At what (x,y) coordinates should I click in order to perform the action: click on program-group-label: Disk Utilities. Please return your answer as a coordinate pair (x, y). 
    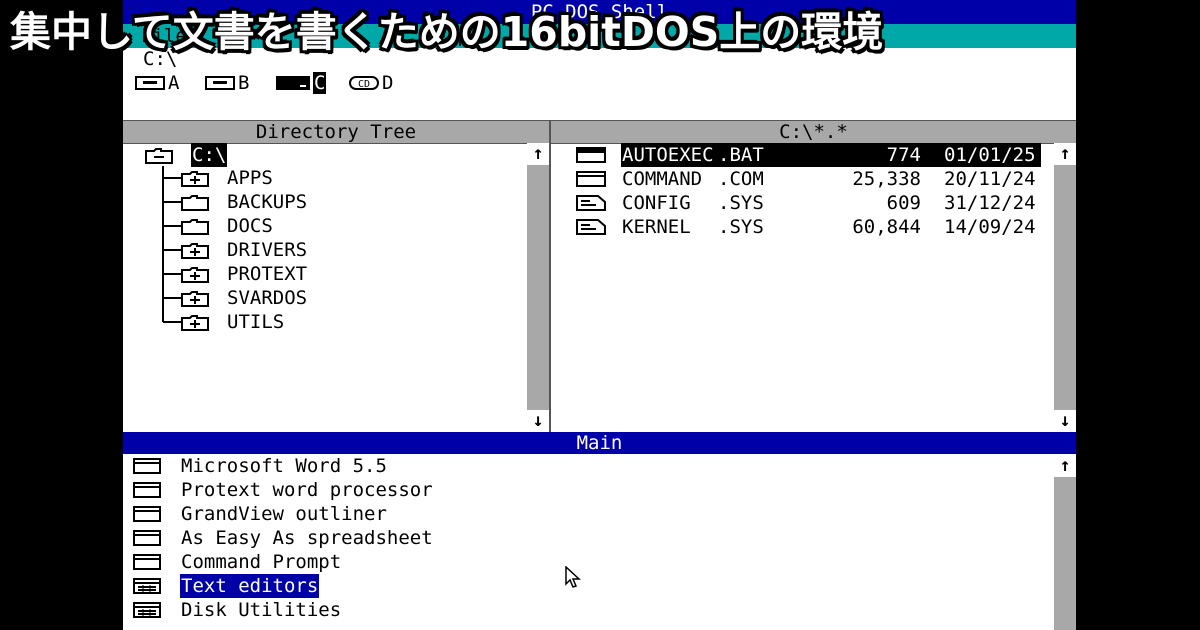
    Looking at the image, I should click on (261, 610).